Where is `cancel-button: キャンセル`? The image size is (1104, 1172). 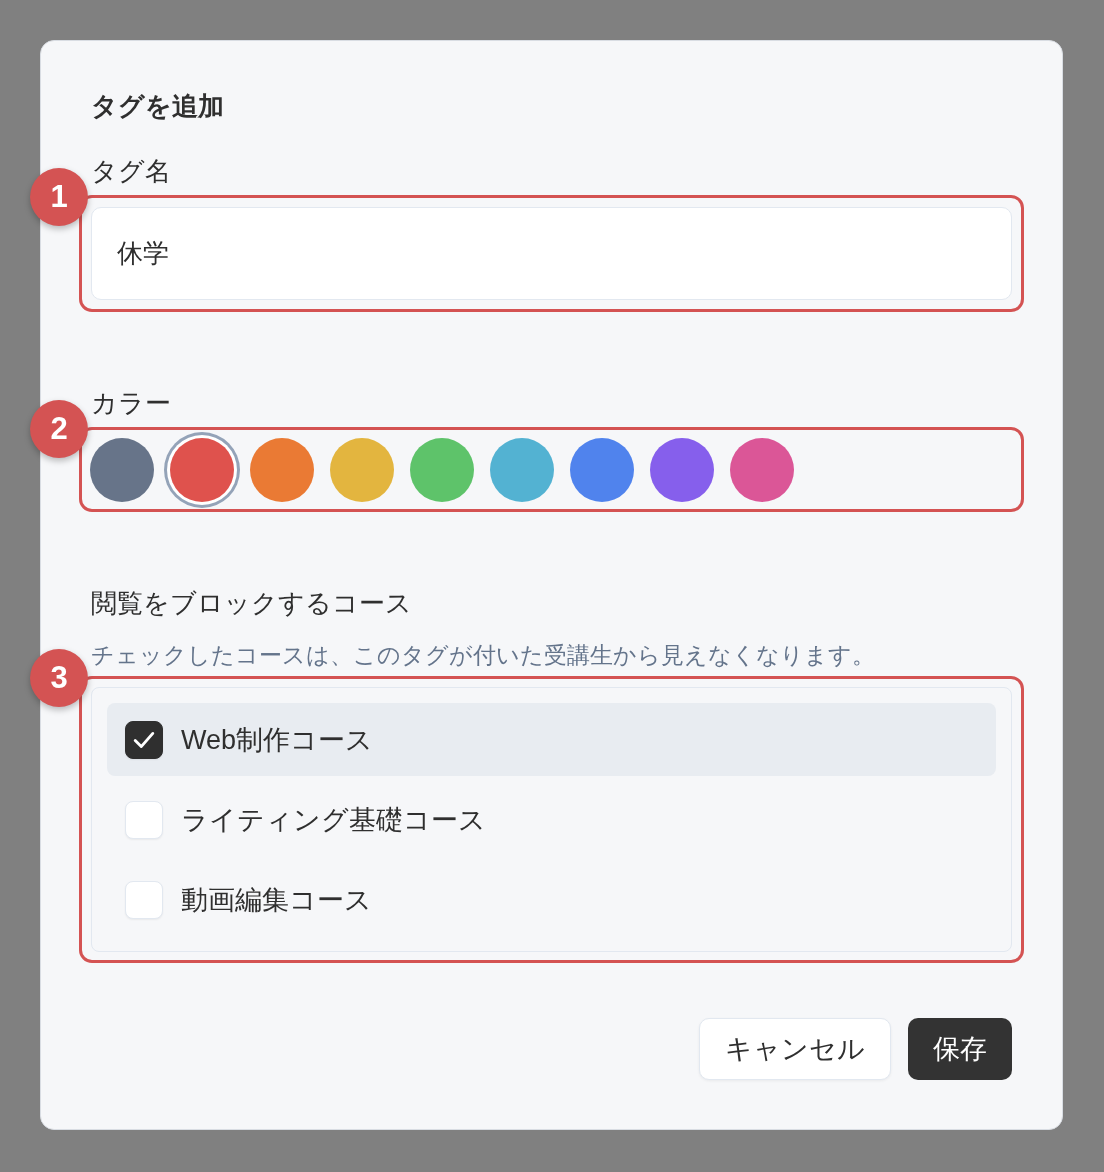 cancel-button: キャンセル is located at coordinates (795, 1049).